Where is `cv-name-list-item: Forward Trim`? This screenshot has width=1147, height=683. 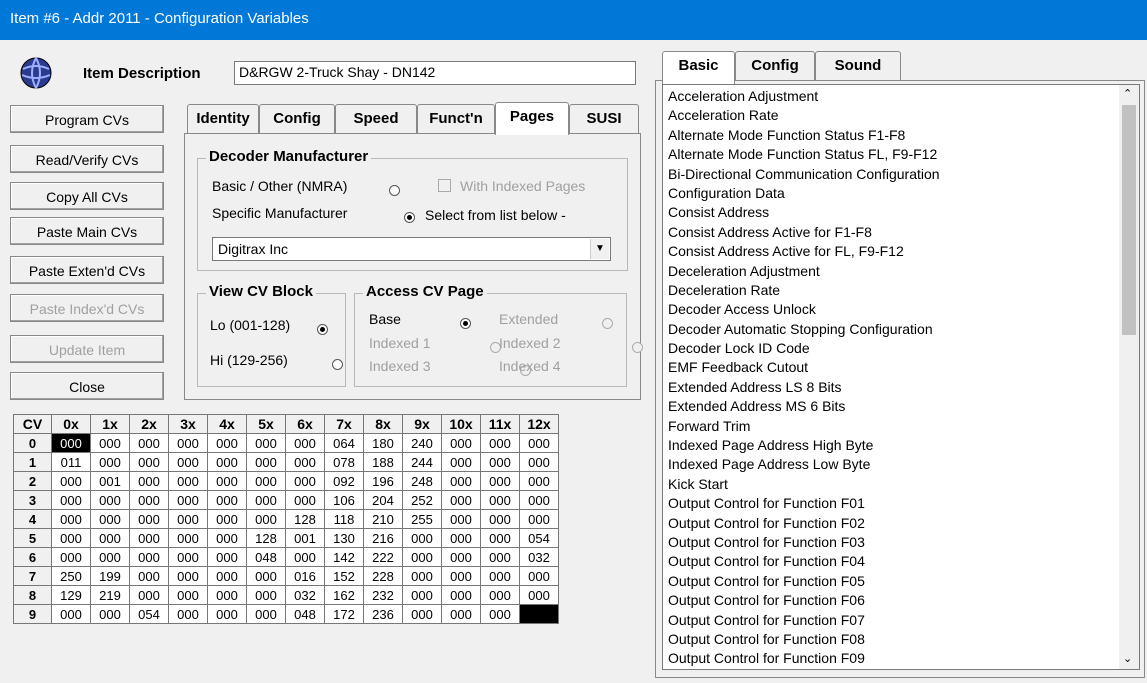 cv-name-list-item: Forward Trim is located at coordinates (903, 426).